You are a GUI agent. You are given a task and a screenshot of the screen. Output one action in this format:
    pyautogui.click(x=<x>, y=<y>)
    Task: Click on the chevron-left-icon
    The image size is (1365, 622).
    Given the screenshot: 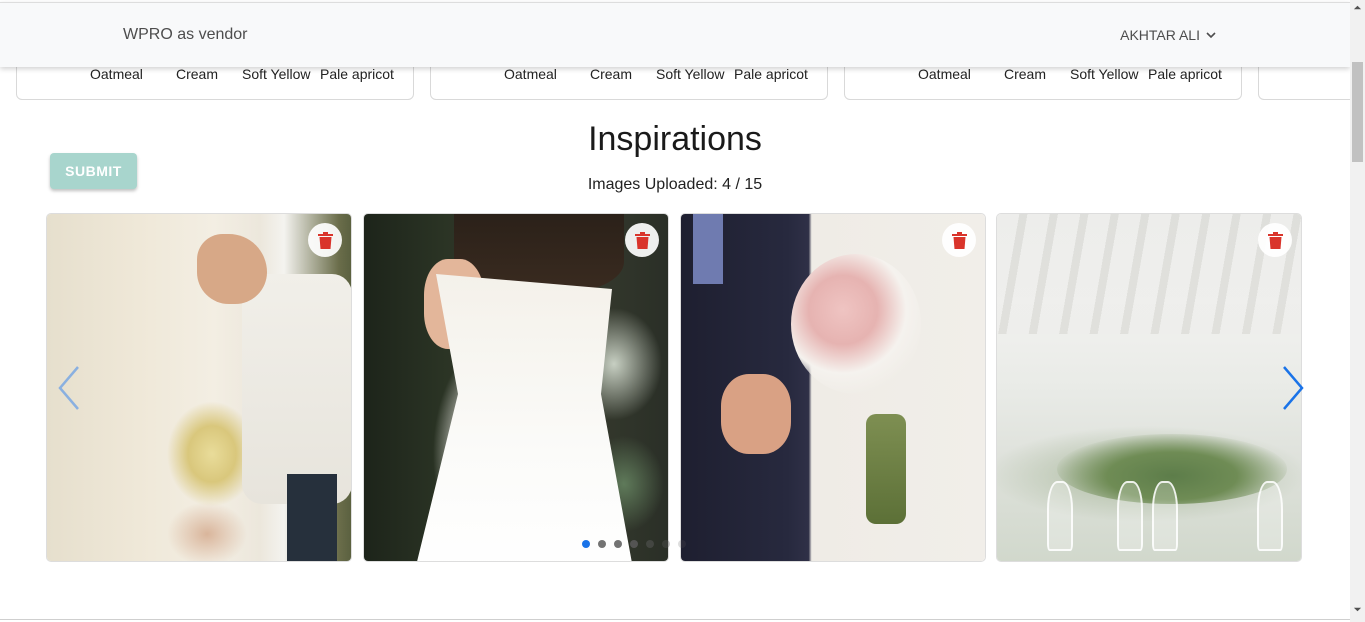 What is the action you would take?
    pyautogui.click(x=69, y=388)
    